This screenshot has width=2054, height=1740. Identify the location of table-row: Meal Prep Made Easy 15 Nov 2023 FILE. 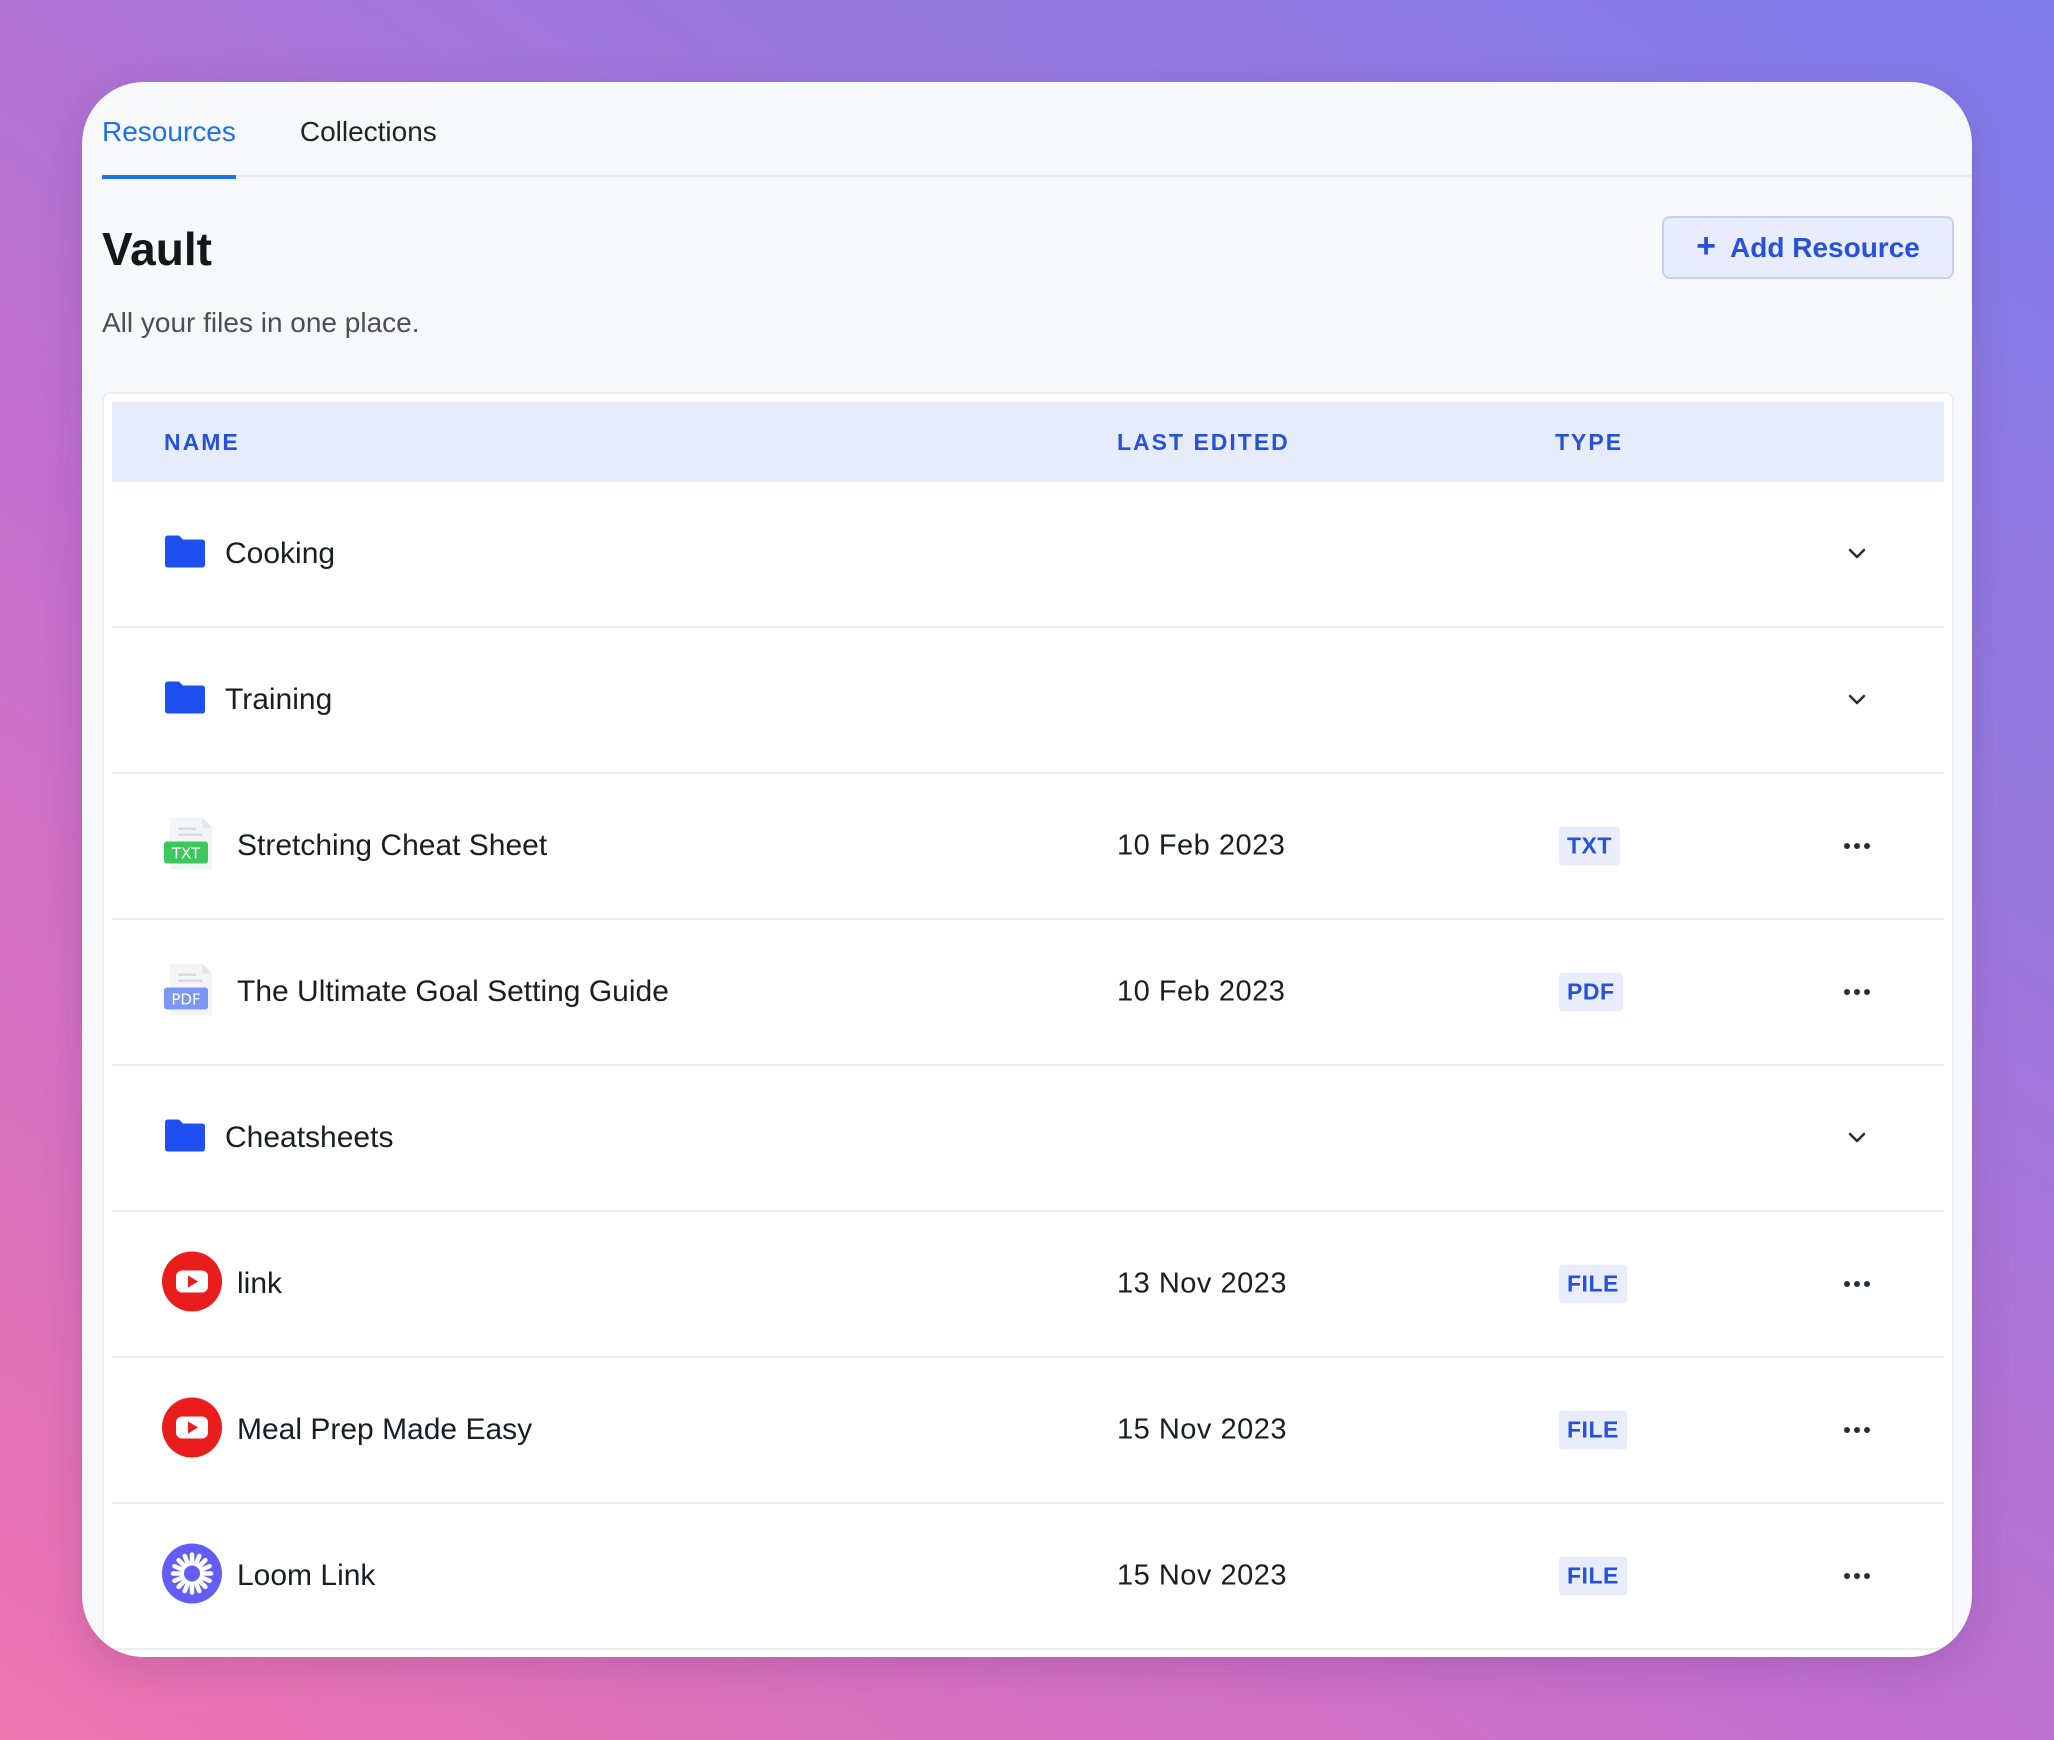
(1028, 1431).